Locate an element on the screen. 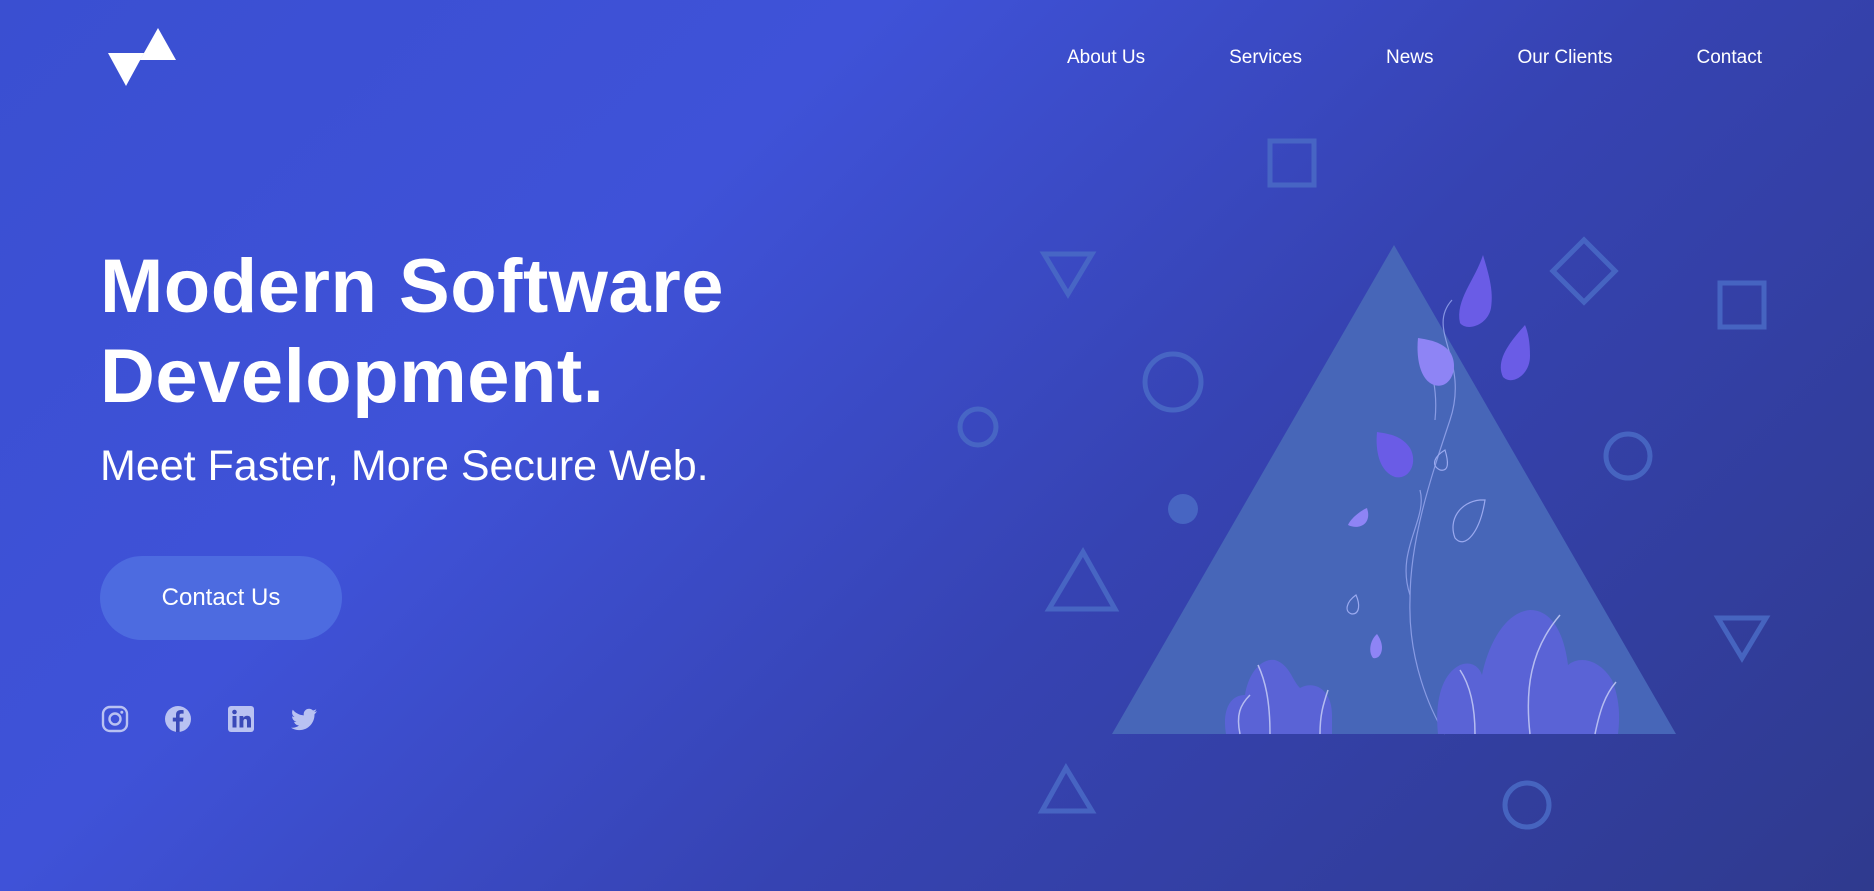 This screenshot has height=891, width=1874. social-links is located at coordinates (226, 719).